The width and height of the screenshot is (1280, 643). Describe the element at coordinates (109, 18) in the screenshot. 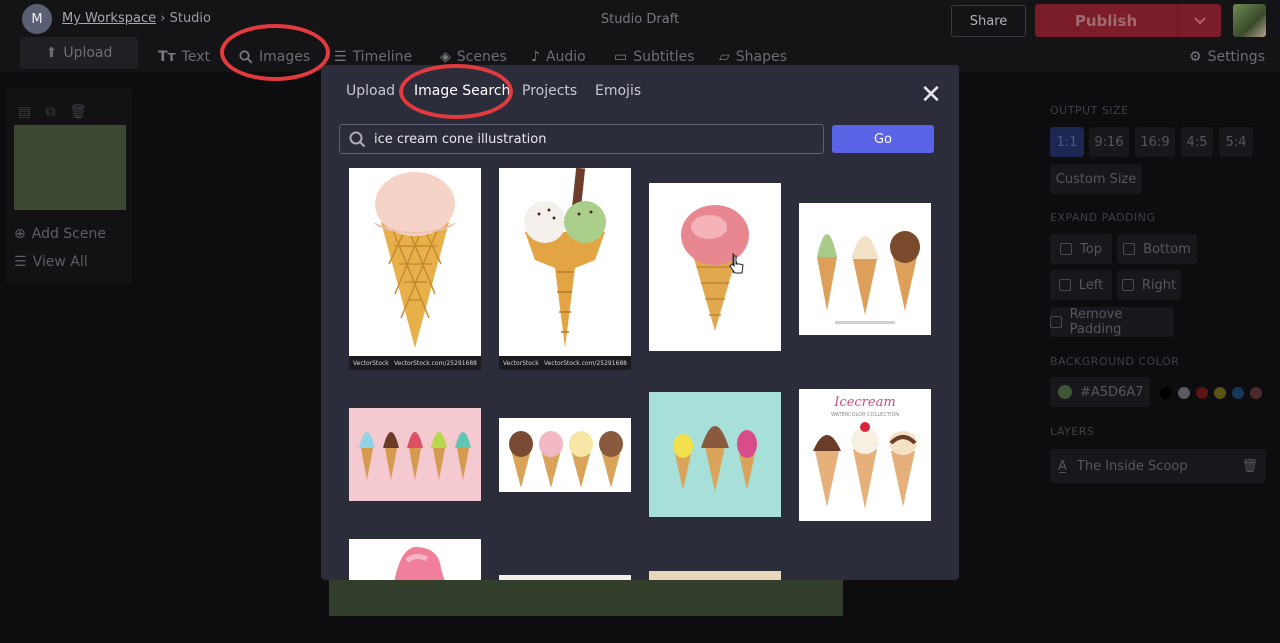

I see `workspace-link: My Workspace` at that location.